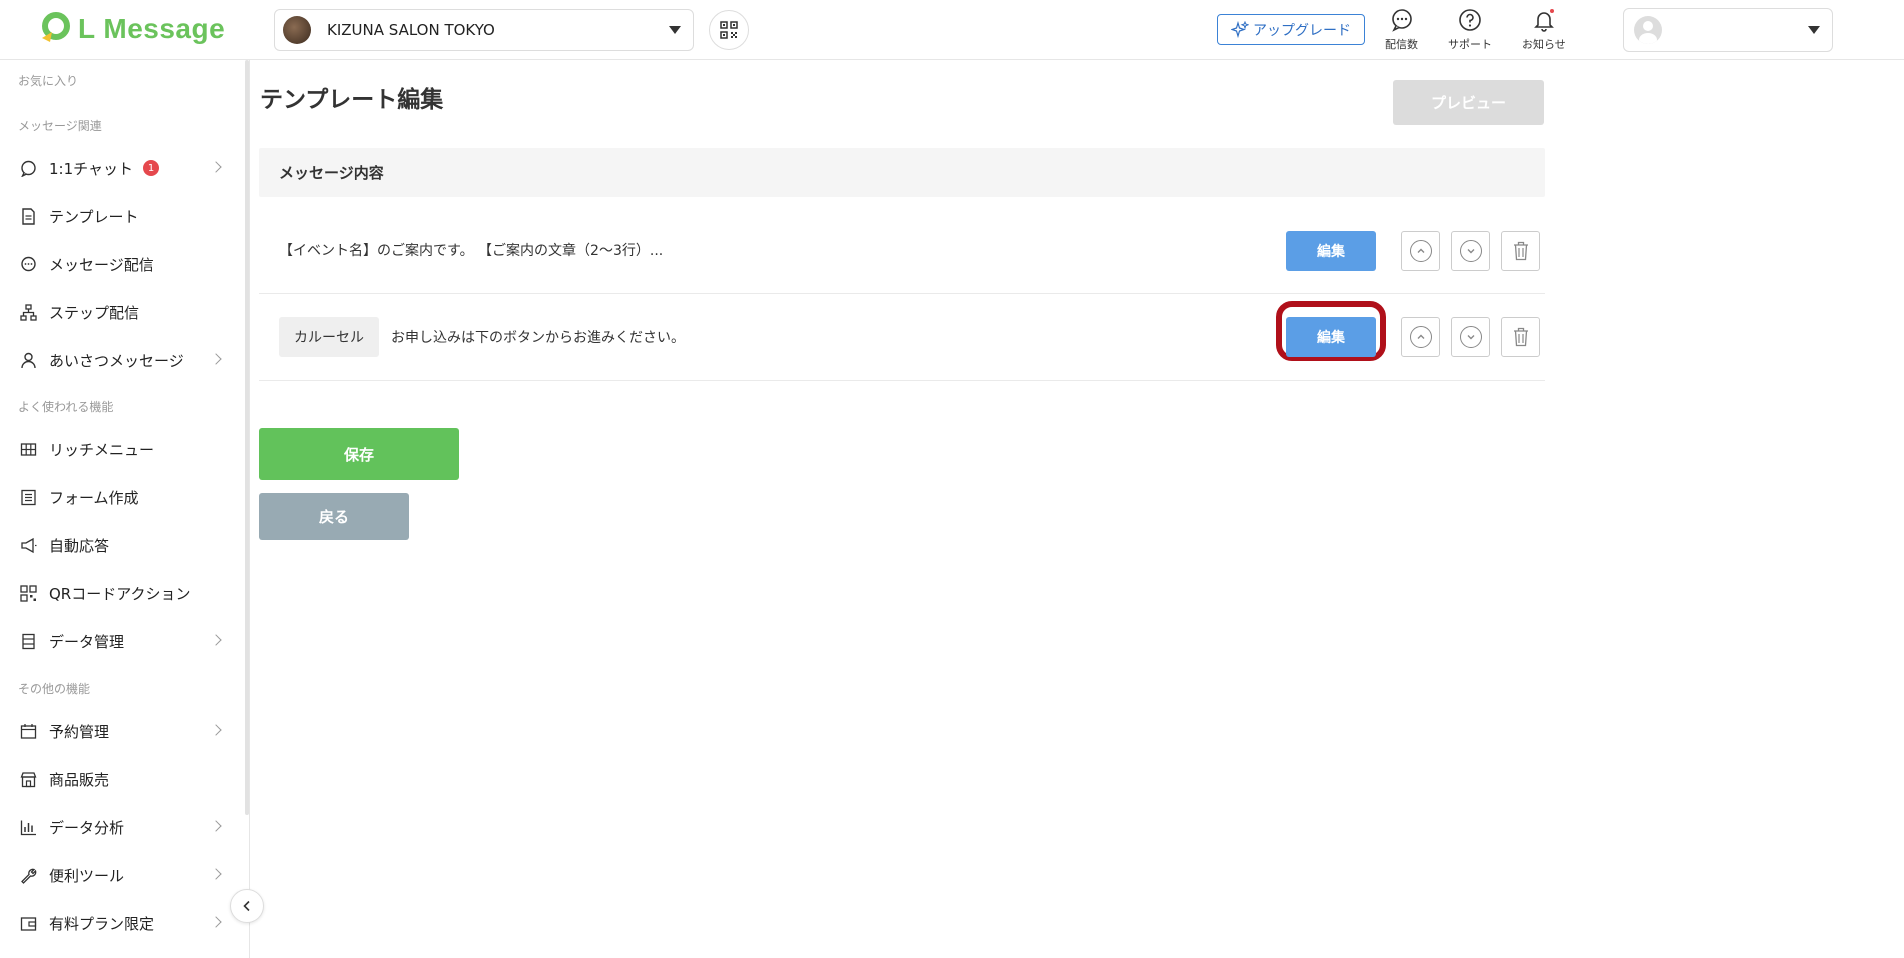 This screenshot has height=958, width=1904. I want to click on back-button: 戻る, so click(334, 516).